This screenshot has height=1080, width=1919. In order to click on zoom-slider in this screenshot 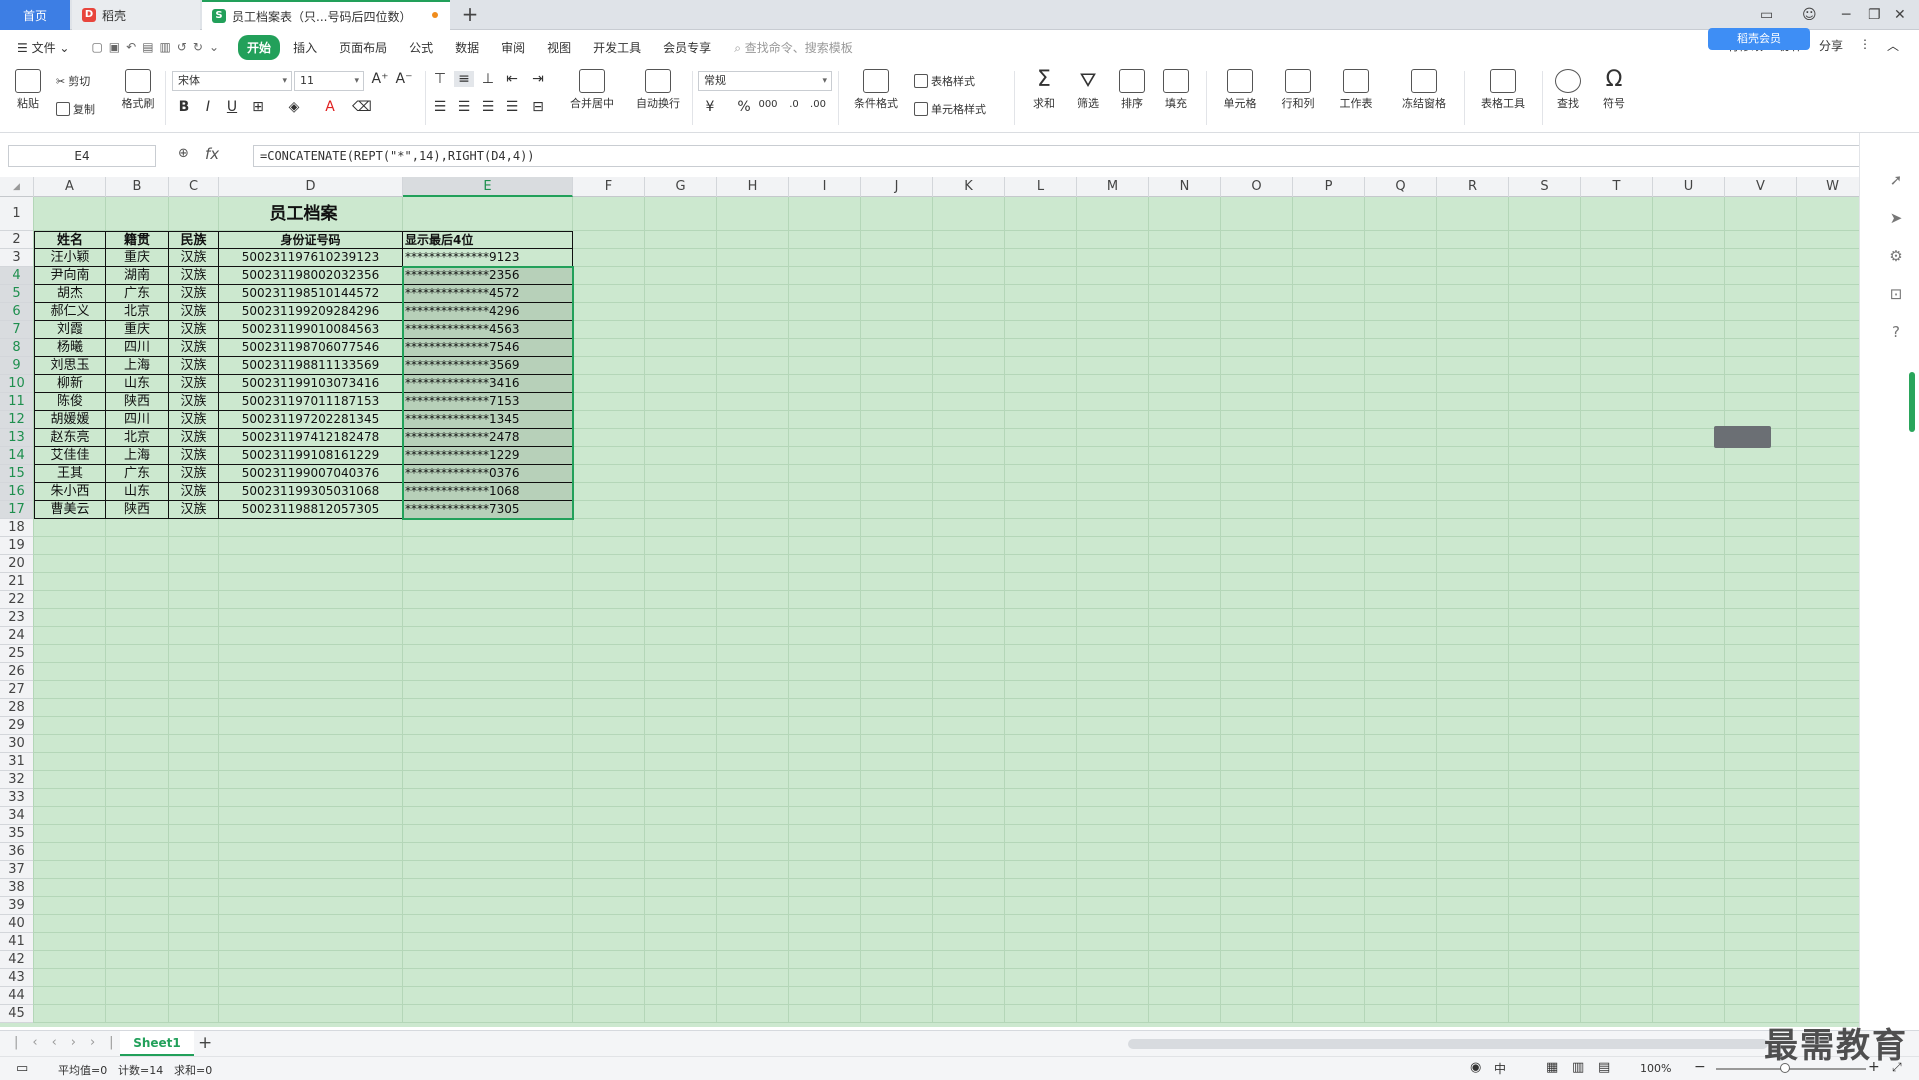, I will do `click(1791, 1069)`.